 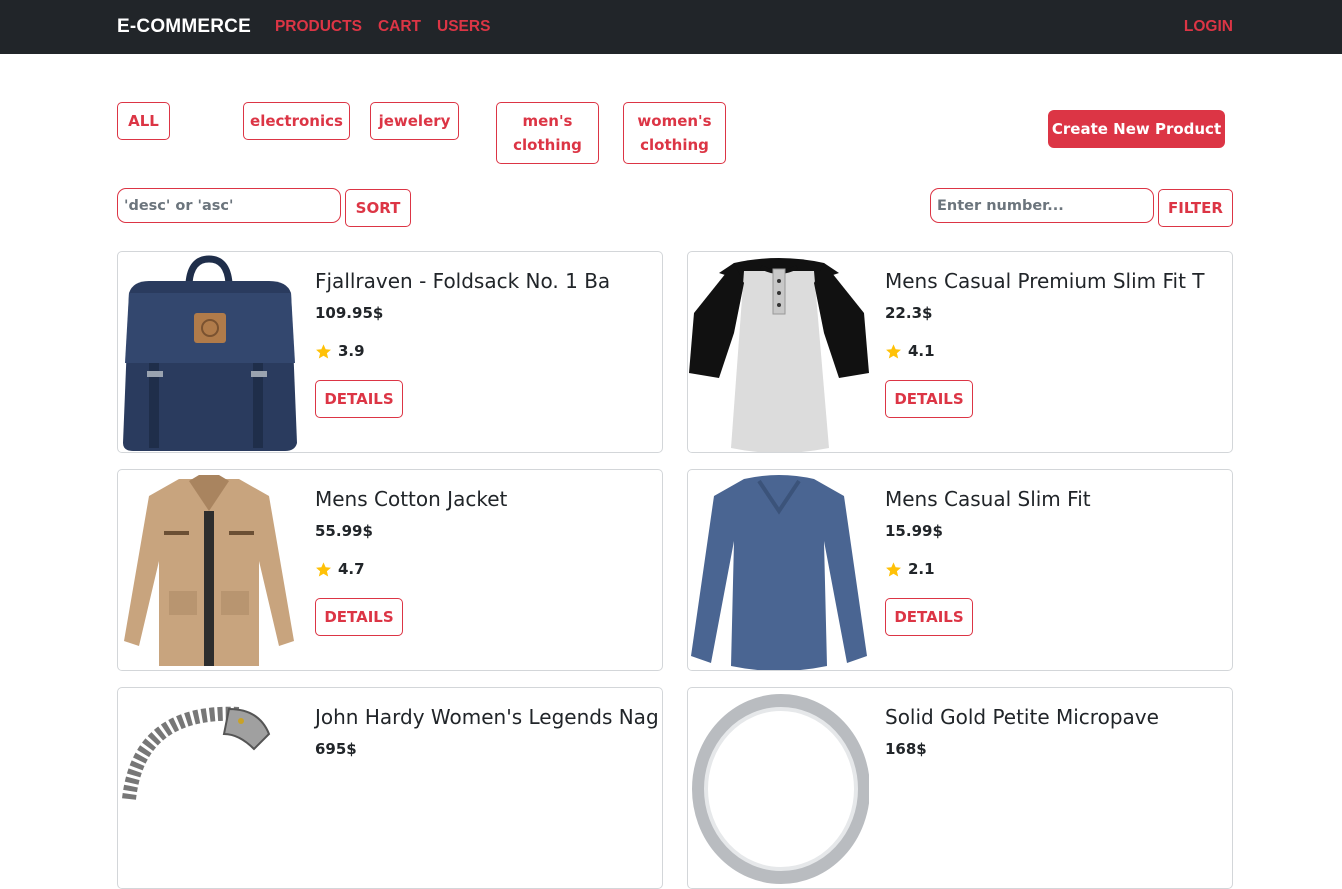 I want to click on product-card: Solid Gold Petite Micropave 168$, so click(x=960, y=788).